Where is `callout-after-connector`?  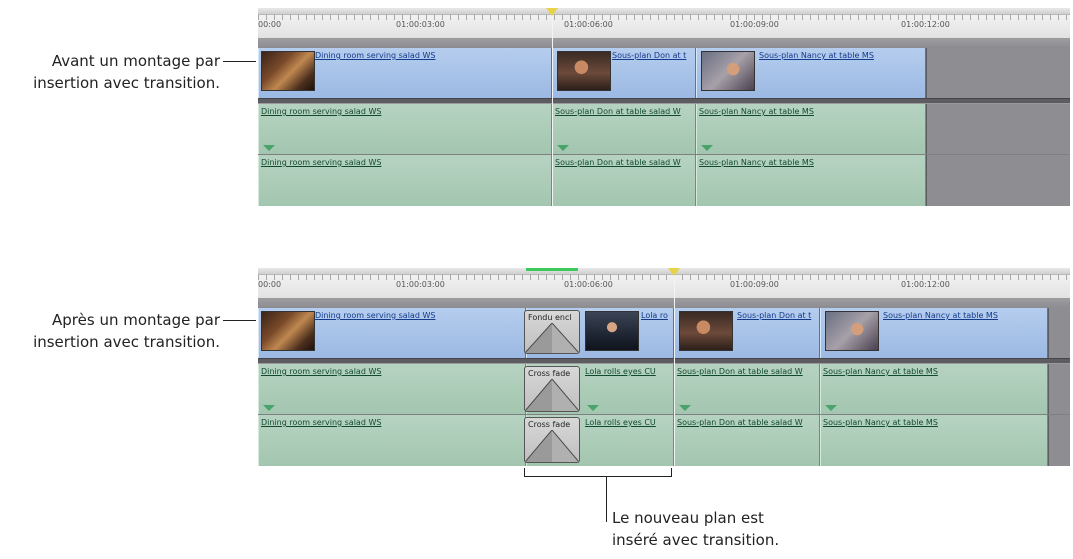
callout-after-connector is located at coordinates (239, 320).